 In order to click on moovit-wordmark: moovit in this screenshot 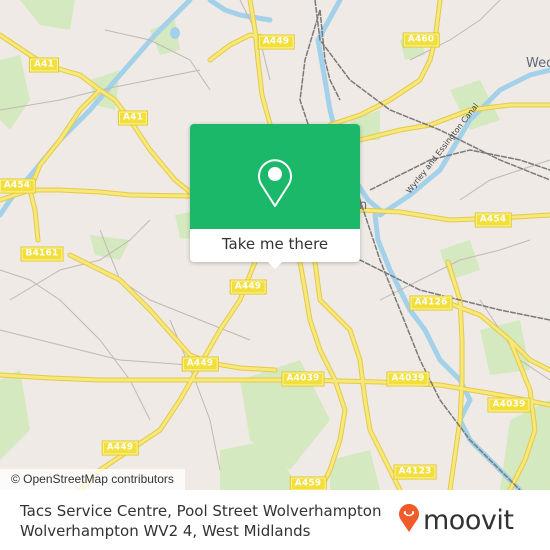, I will do `click(468, 520)`.